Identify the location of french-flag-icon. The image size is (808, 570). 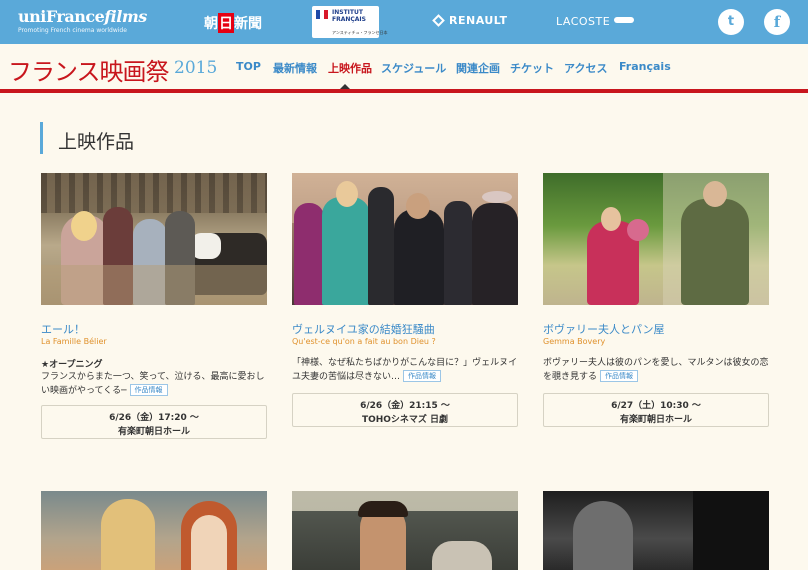
(322, 14).